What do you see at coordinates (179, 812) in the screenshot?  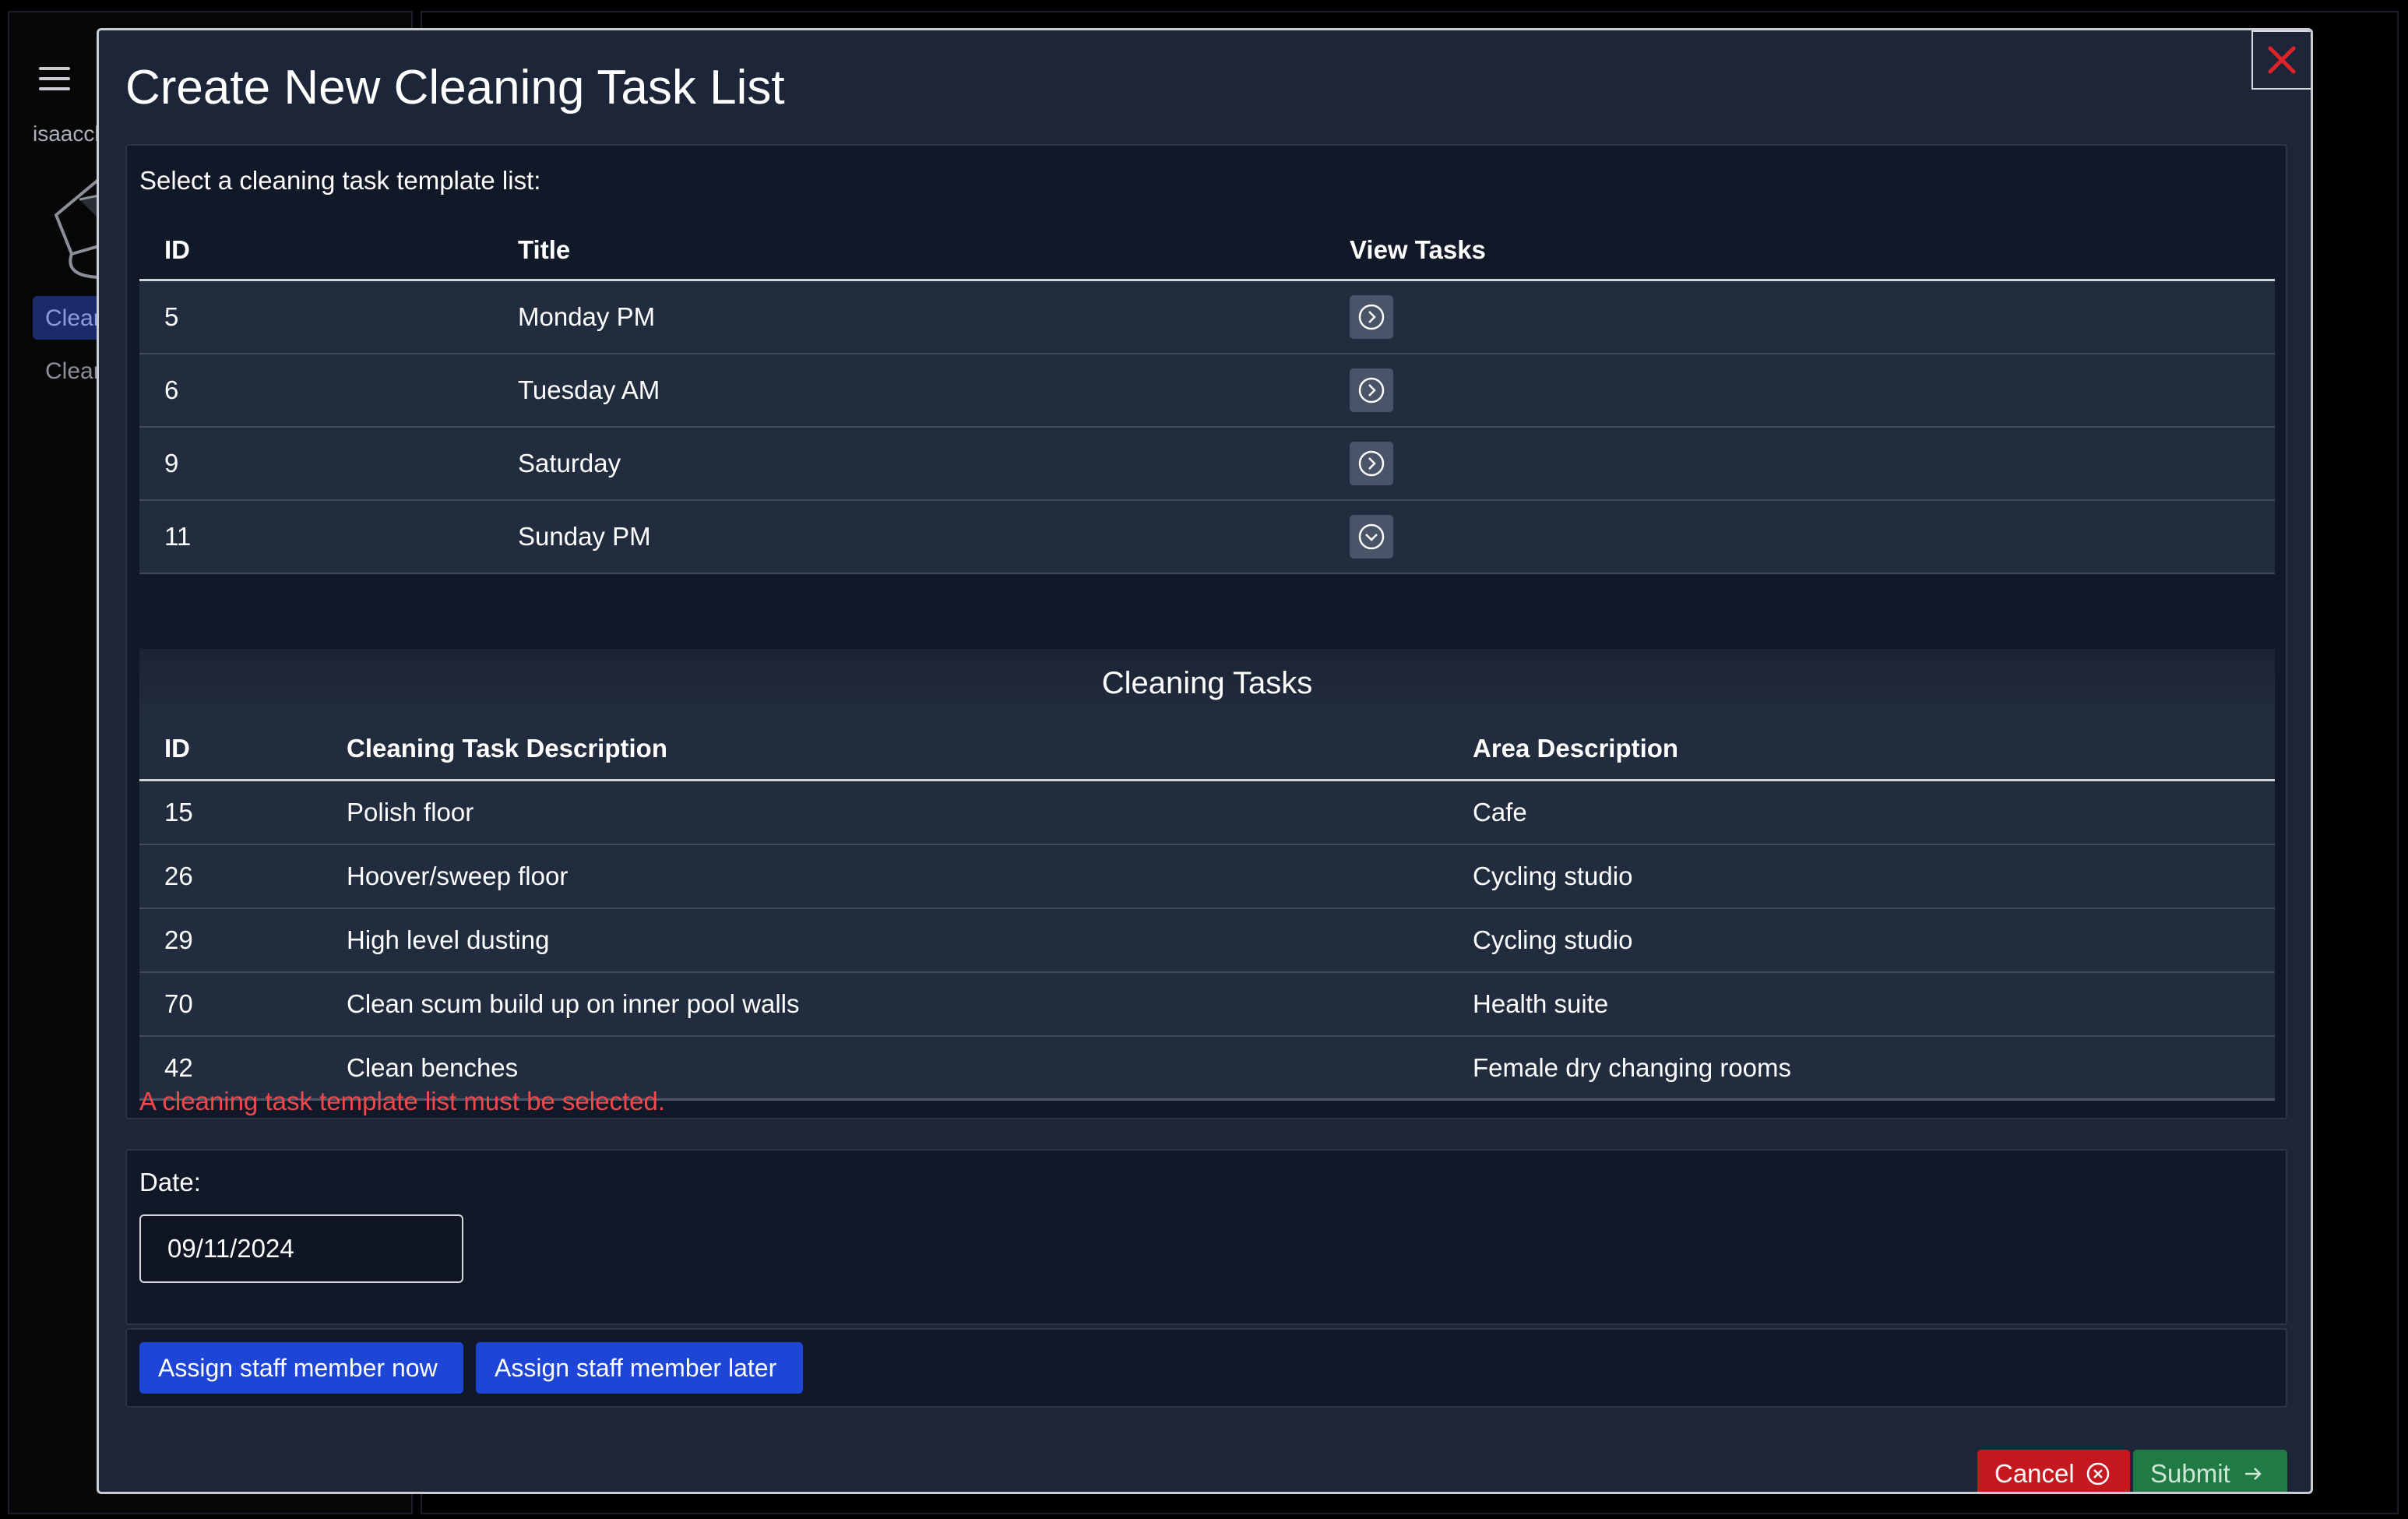 I see `task-id: 15` at bounding box center [179, 812].